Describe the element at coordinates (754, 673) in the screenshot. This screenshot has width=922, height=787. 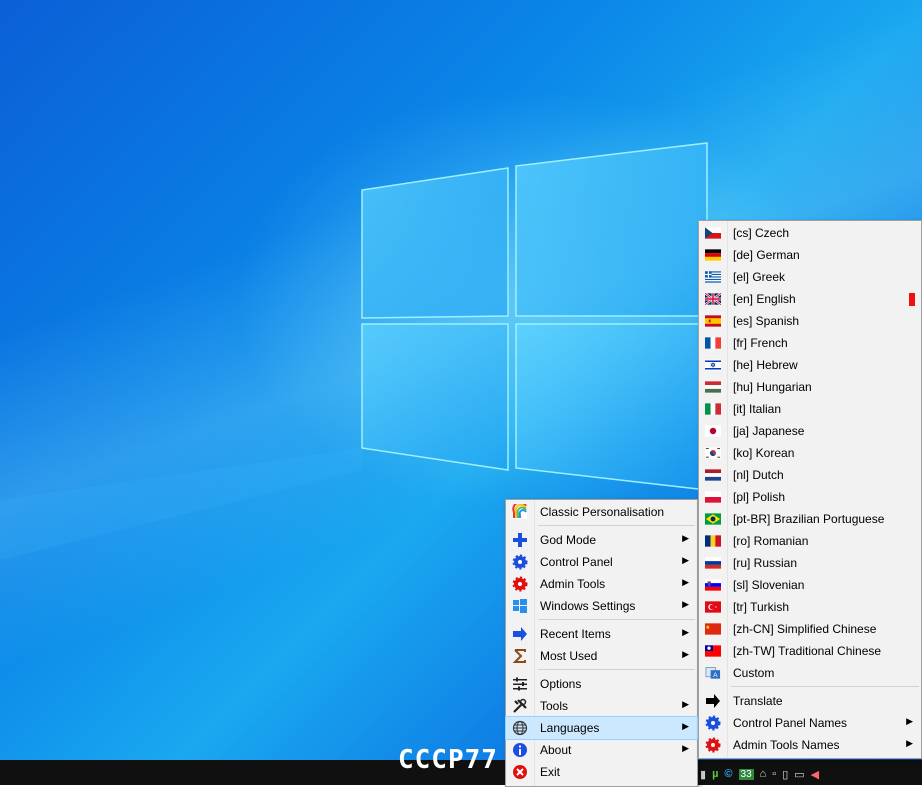
I see `menu-item-label: Custom` at that location.